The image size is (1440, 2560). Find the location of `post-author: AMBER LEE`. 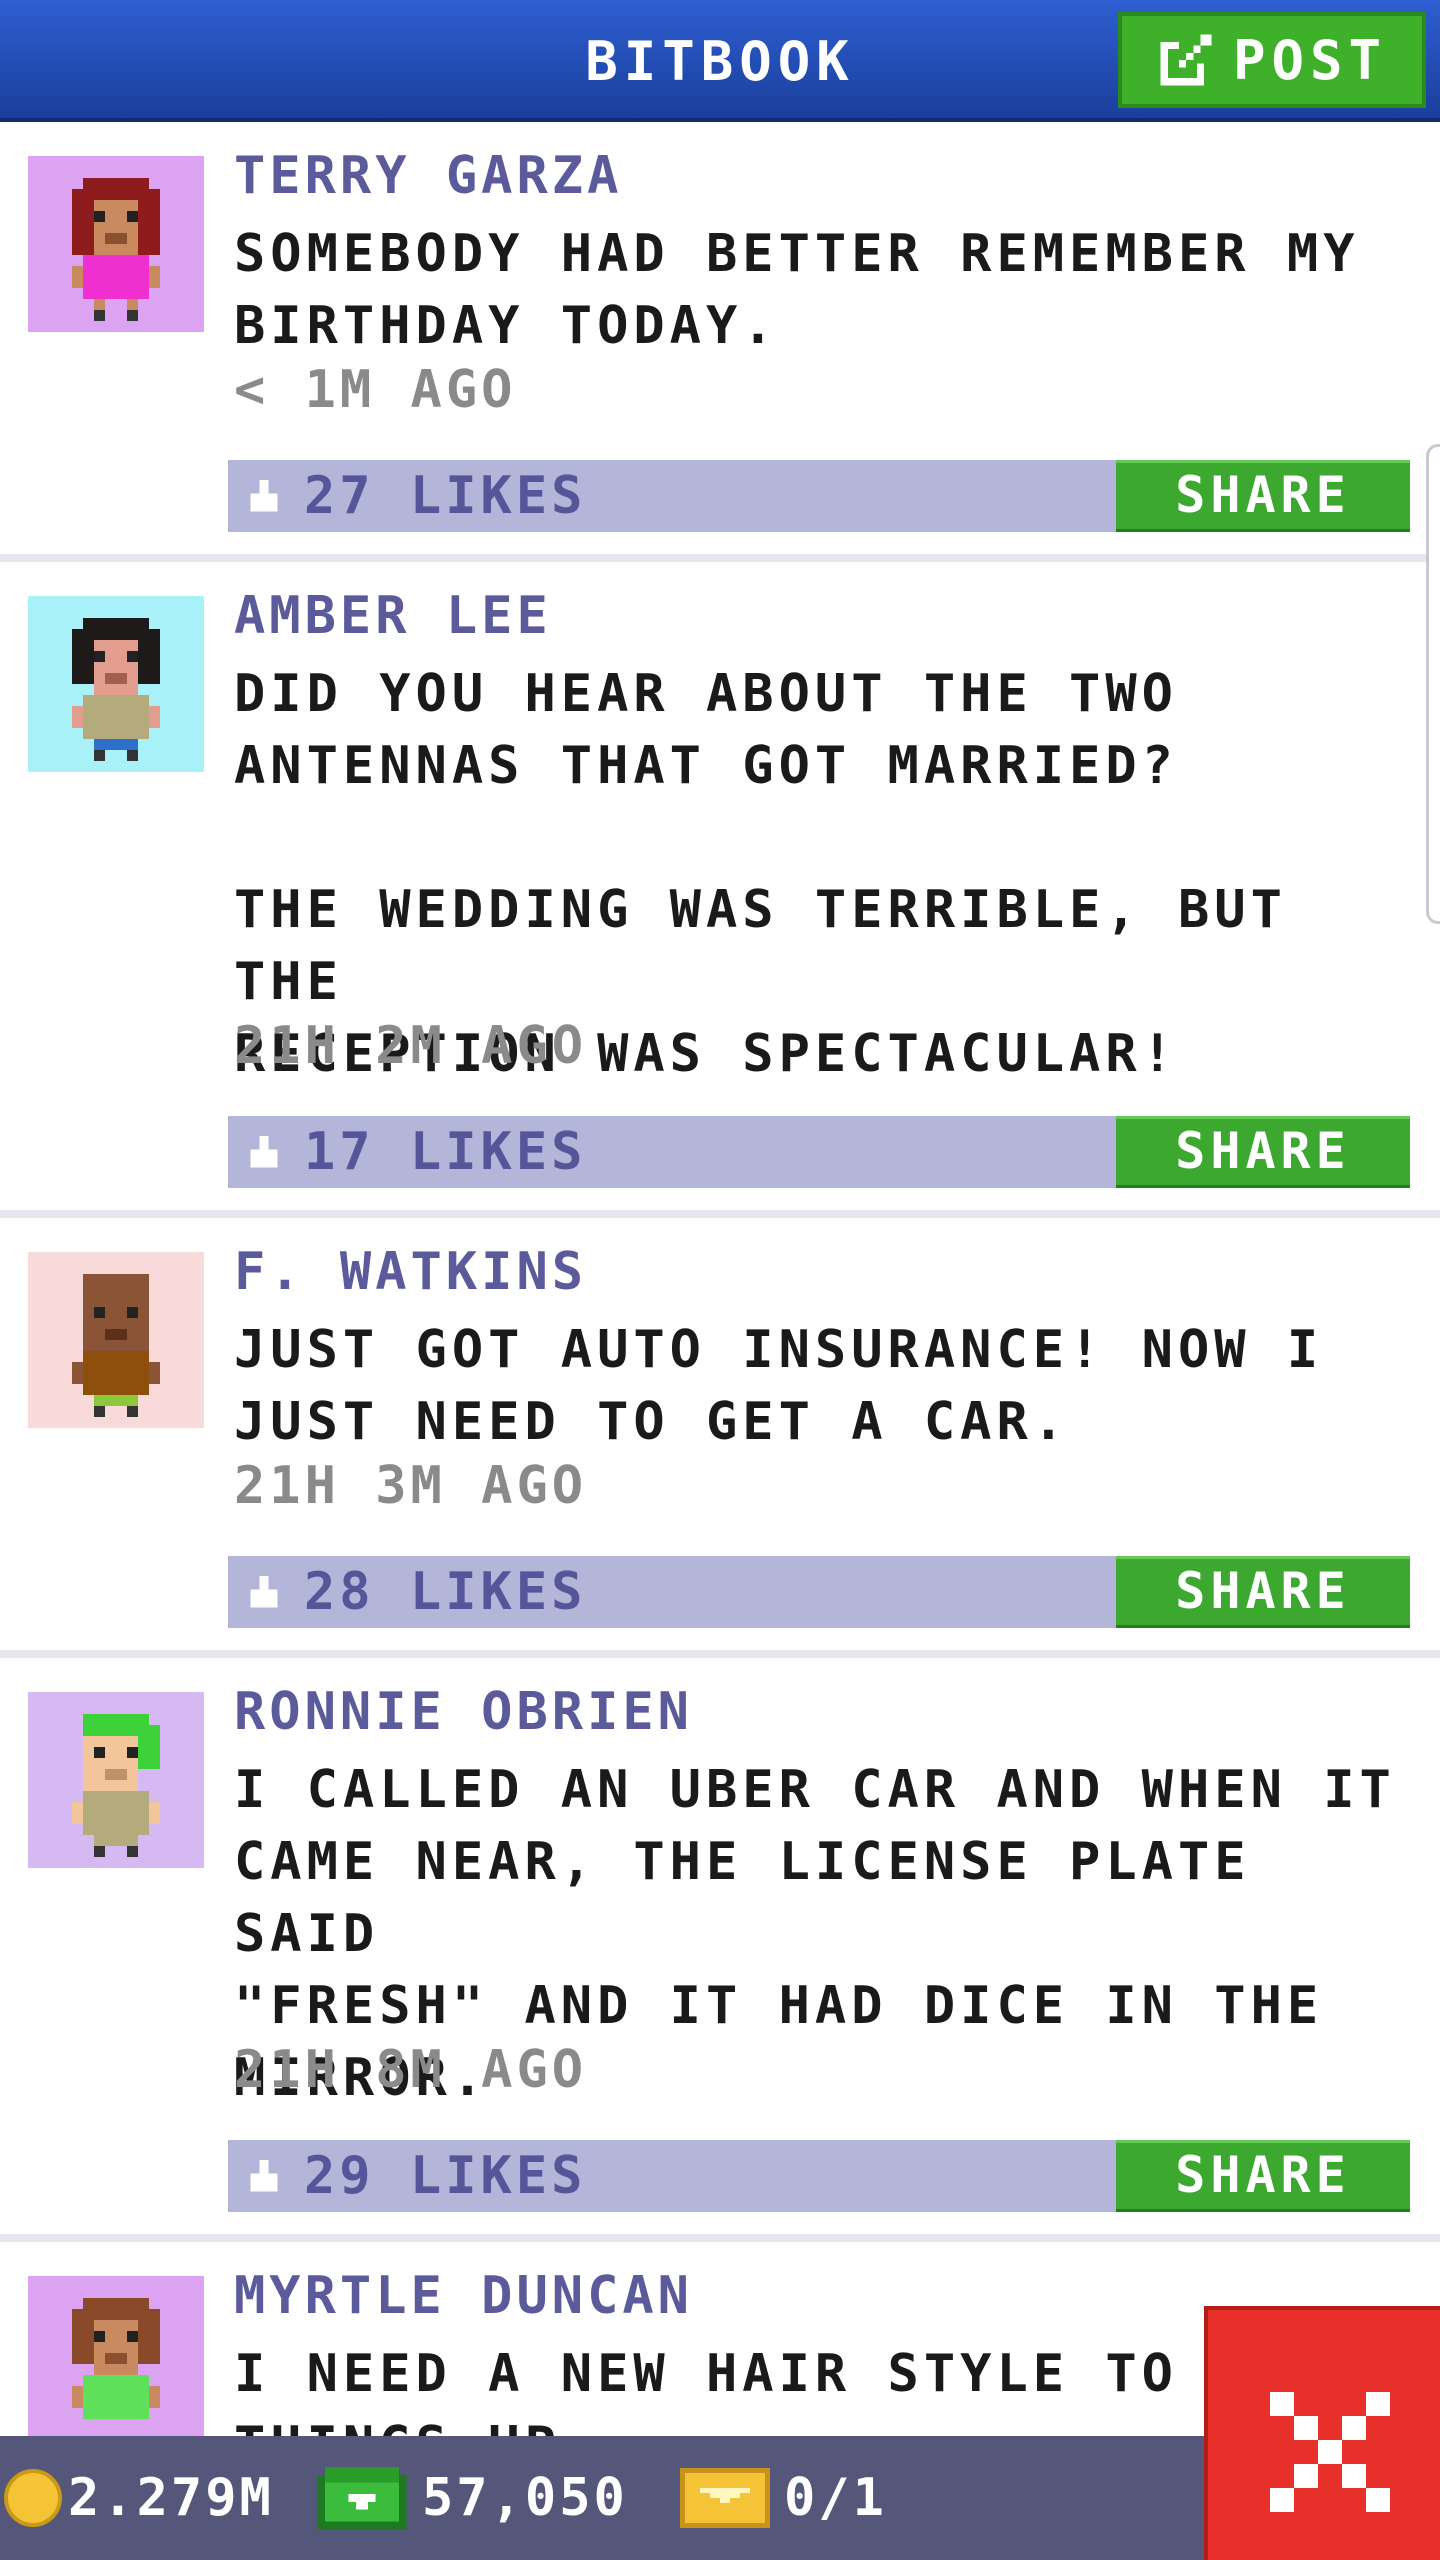

post-author: AMBER LEE is located at coordinates (393, 616).